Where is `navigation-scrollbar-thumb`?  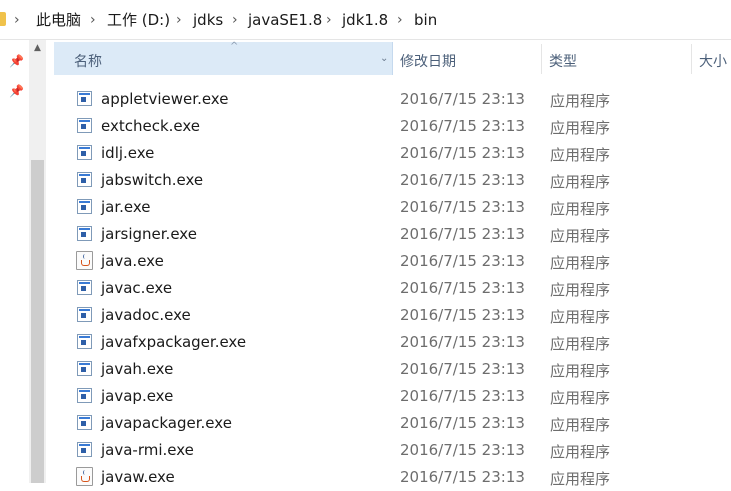
navigation-scrollbar-thumb is located at coordinates (37, 321).